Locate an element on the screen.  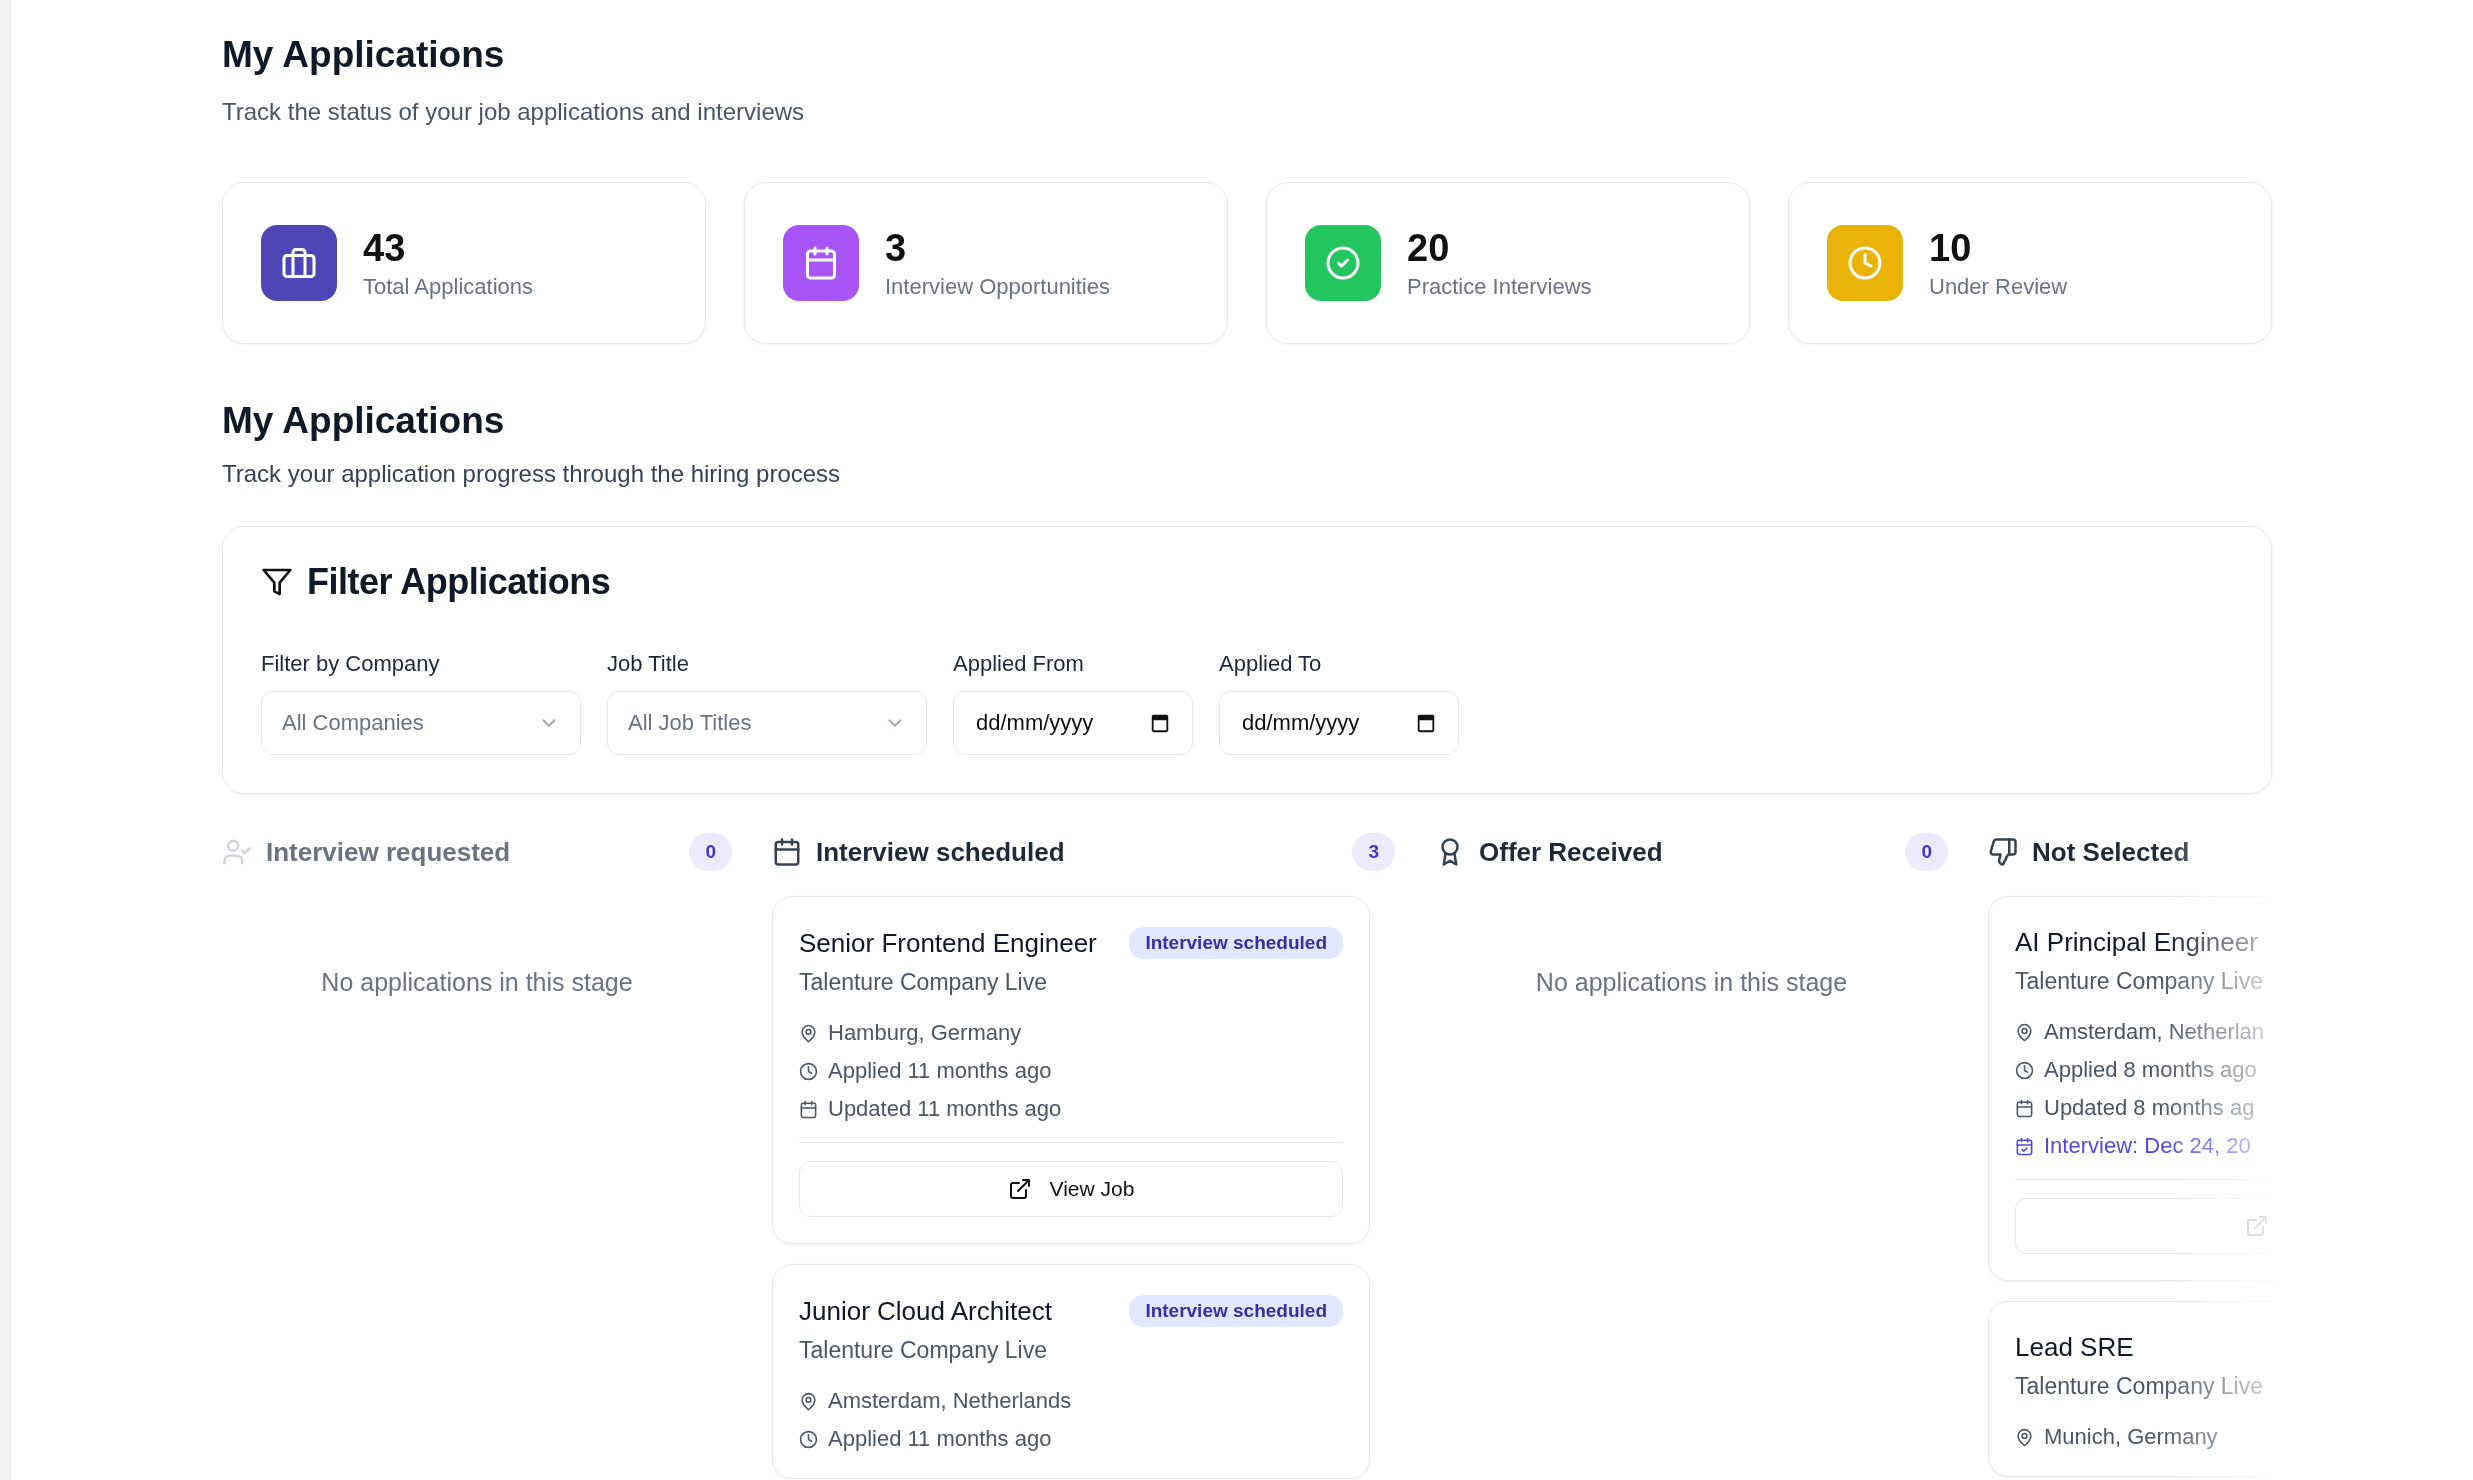
stat-value: 43 is located at coordinates (385, 248).